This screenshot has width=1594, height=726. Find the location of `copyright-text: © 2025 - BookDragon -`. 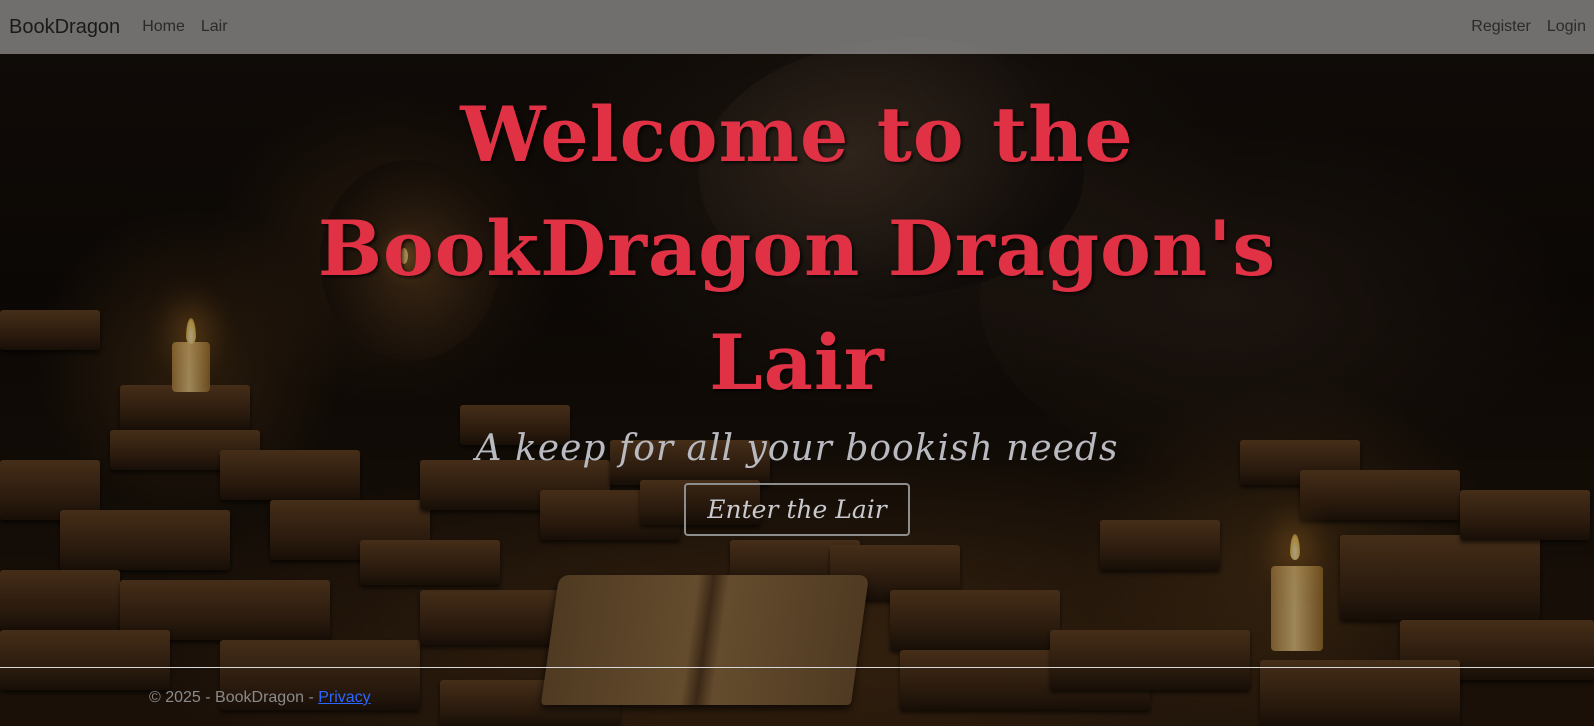

copyright-text: © 2025 - BookDragon - is located at coordinates (234, 697).